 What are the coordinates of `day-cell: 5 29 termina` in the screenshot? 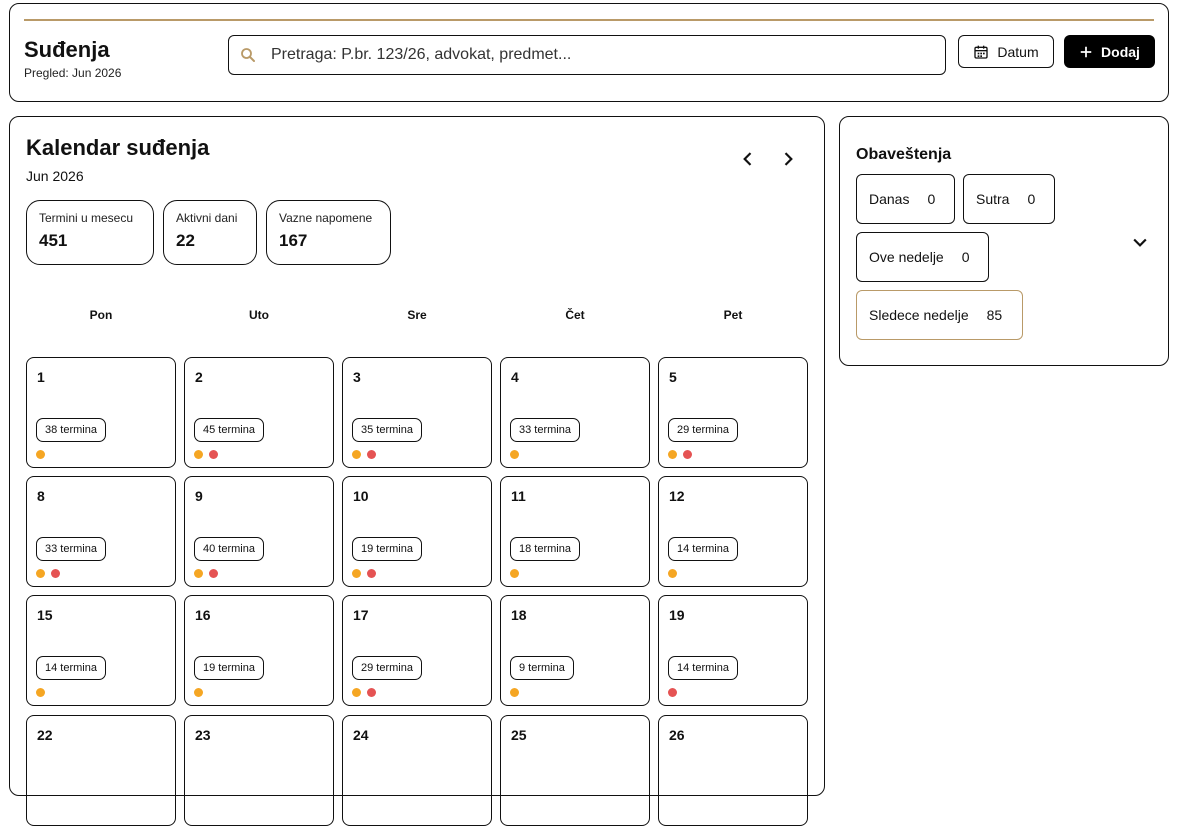 It's located at (733, 412).